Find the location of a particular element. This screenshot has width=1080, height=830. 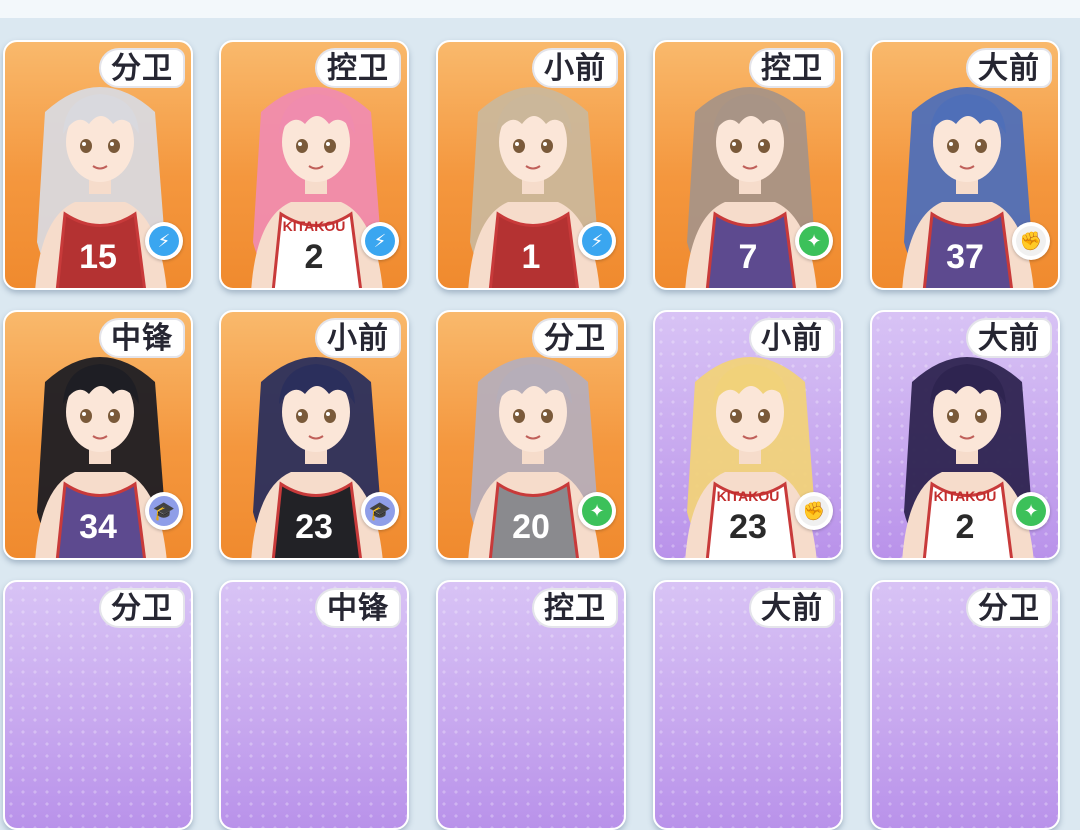

character-card: 34 中锋 🎓 is located at coordinates (98, 435).